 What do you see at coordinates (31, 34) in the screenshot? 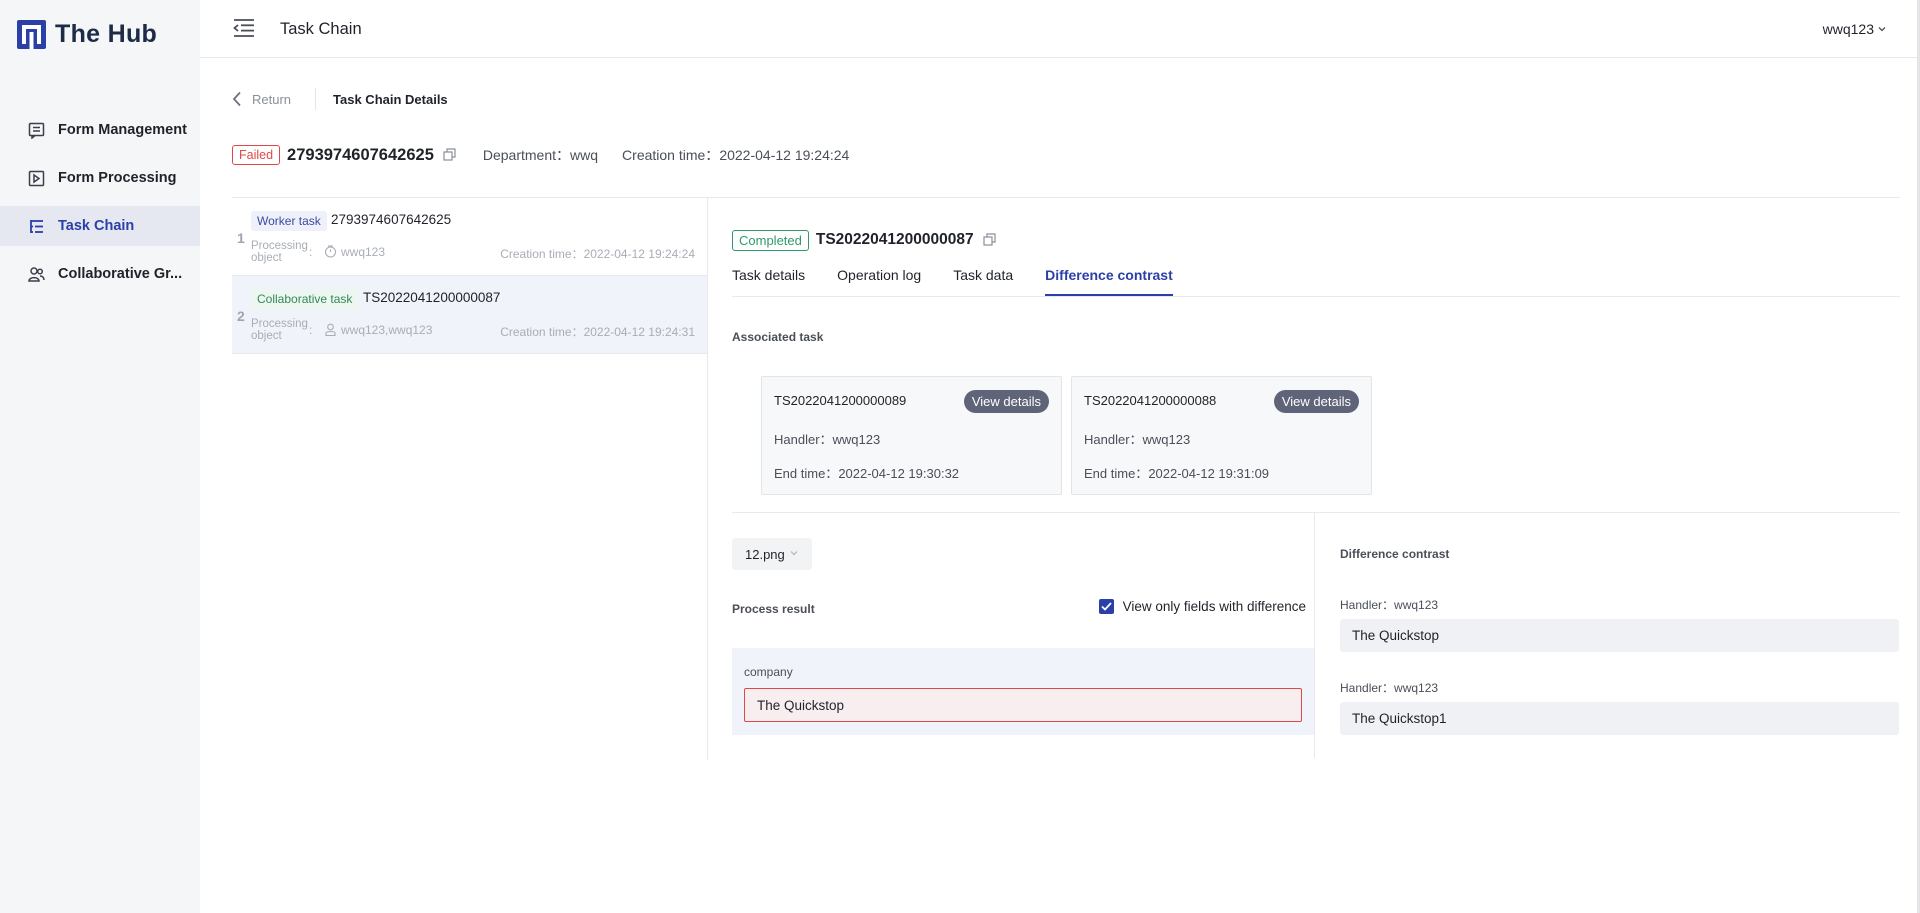
I see `hub-logo-icon` at bounding box center [31, 34].